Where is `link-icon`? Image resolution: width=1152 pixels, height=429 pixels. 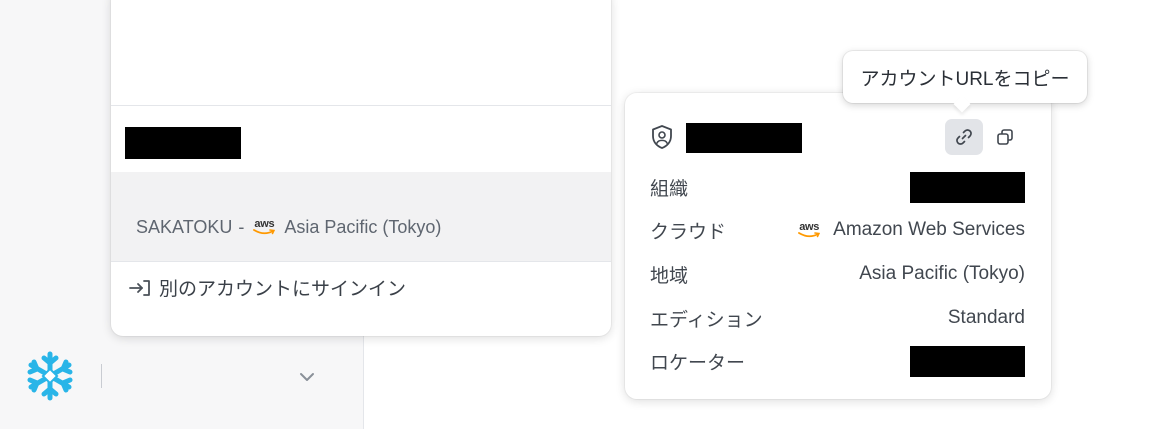
link-icon is located at coordinates (964, 137).